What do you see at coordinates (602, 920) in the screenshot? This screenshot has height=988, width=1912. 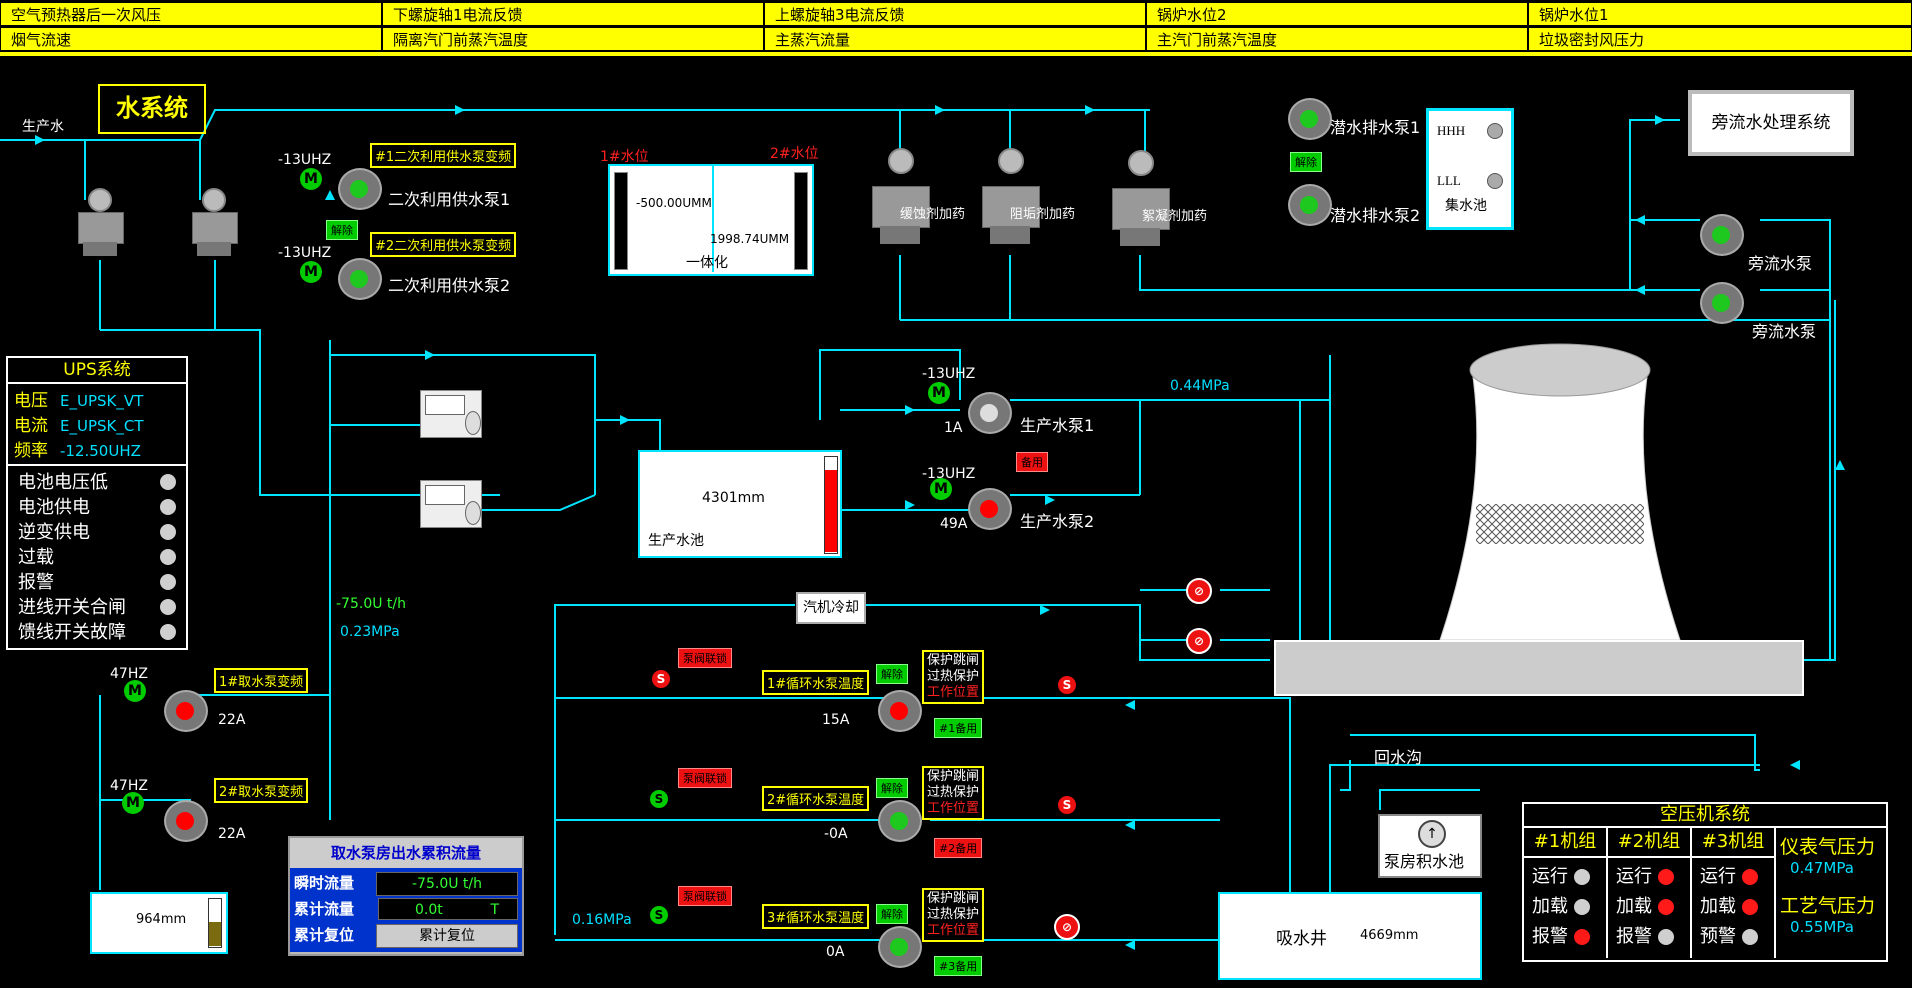 I see `circ-pressure: 0.16MPa` at bounding box center [602, 920].